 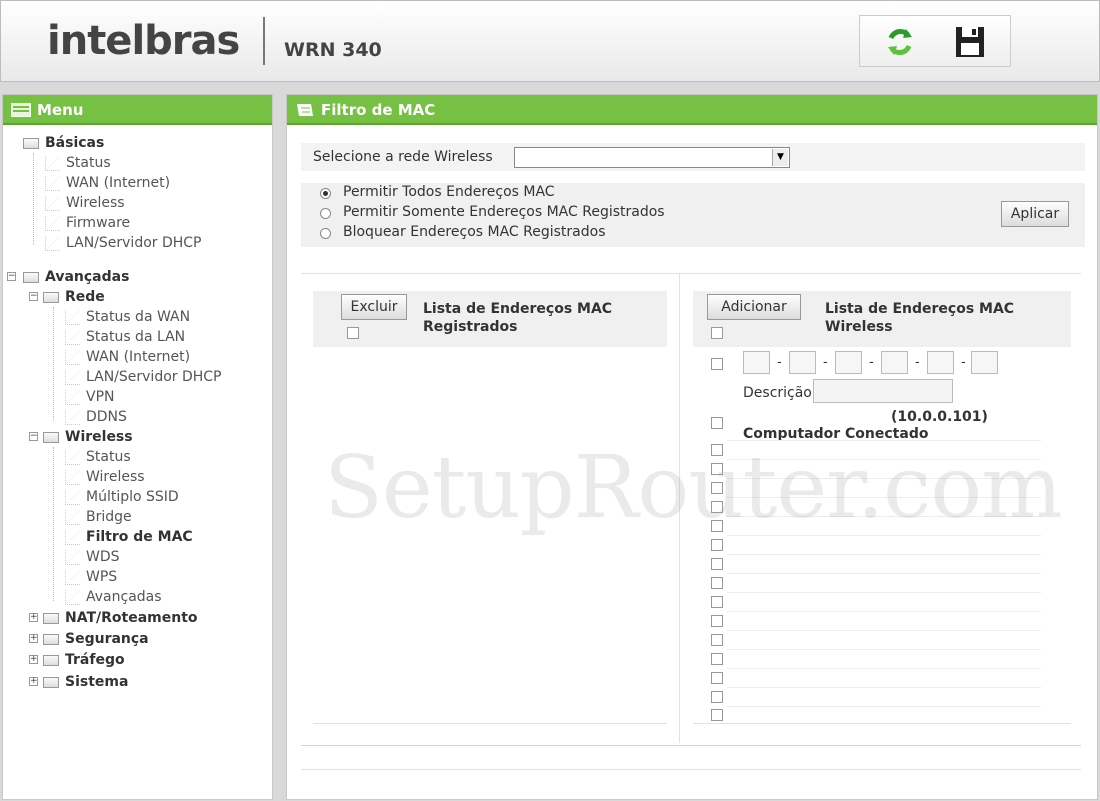 What do you see at coordinates (894, 362) in the screenshot?
I see `mac-octet-4-input` at bounding box center [894, 362].